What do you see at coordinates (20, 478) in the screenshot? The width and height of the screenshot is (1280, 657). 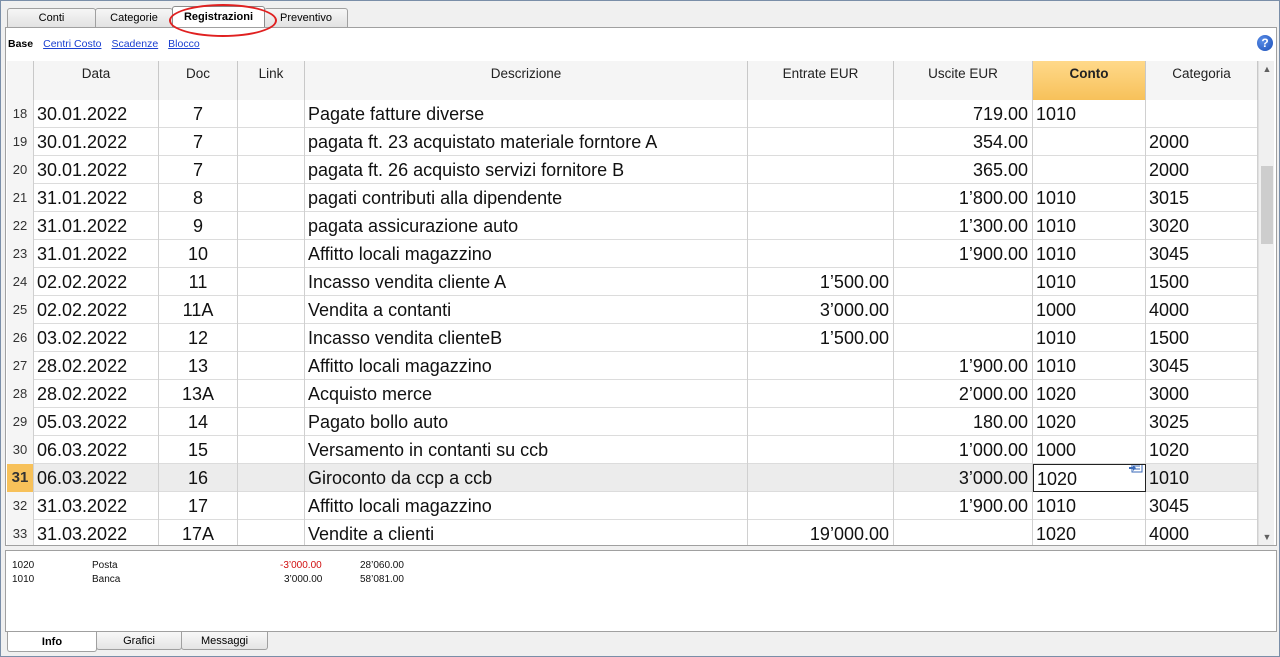 I see `row-number: 31` at bounding box center [20, 478].